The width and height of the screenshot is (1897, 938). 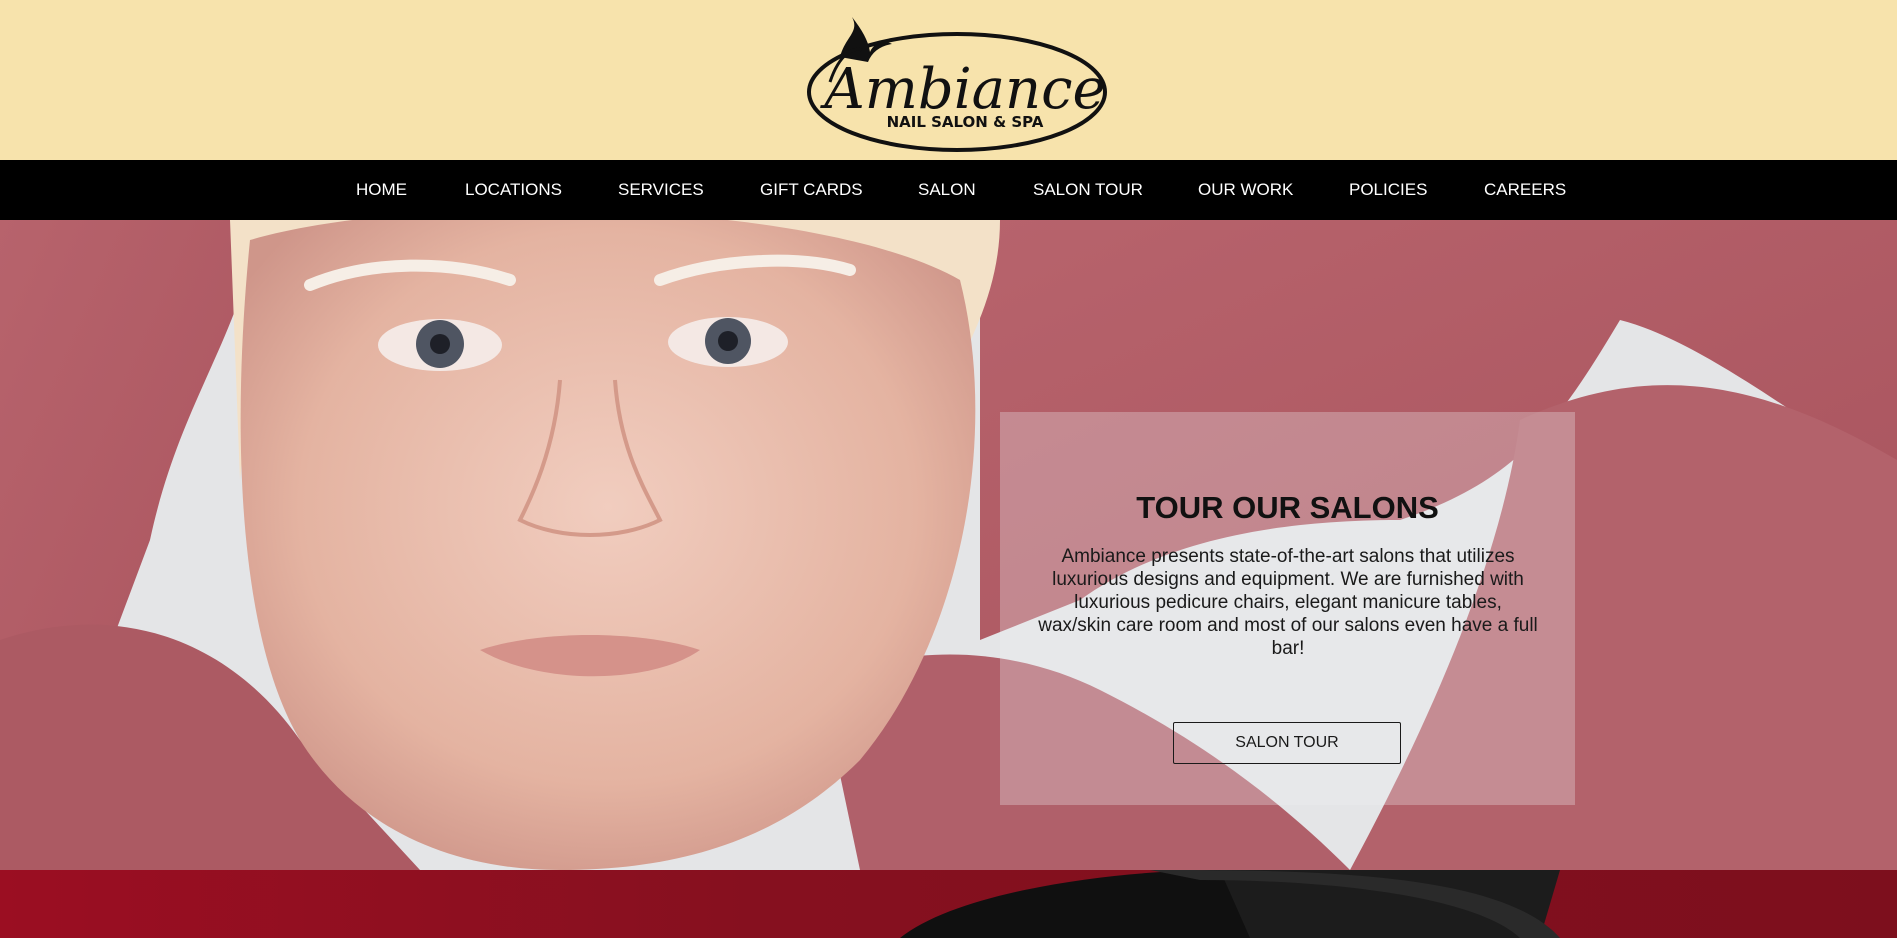 I want to click on nav-careers: CAREERS, so click(x=1525, y=190).